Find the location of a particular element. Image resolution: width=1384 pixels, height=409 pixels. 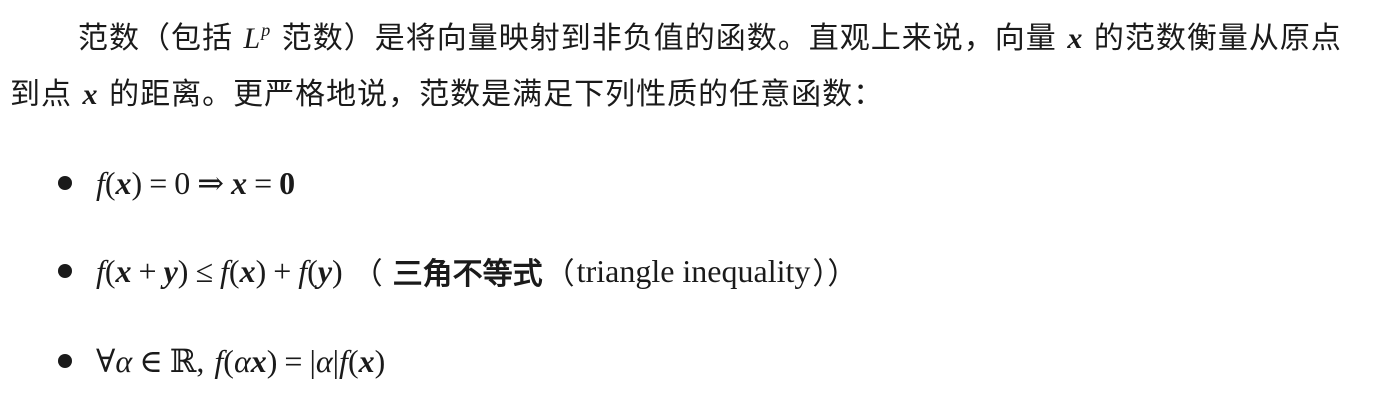

triangle-inequality-en: triangle inequality is located at coordinates (693, 270).